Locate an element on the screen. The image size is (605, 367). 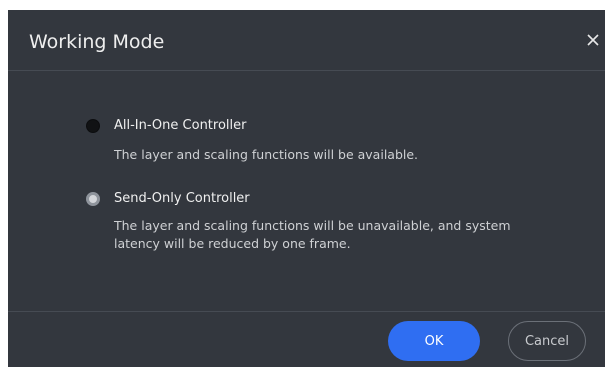
close-button is located at coordinates (593, 40).